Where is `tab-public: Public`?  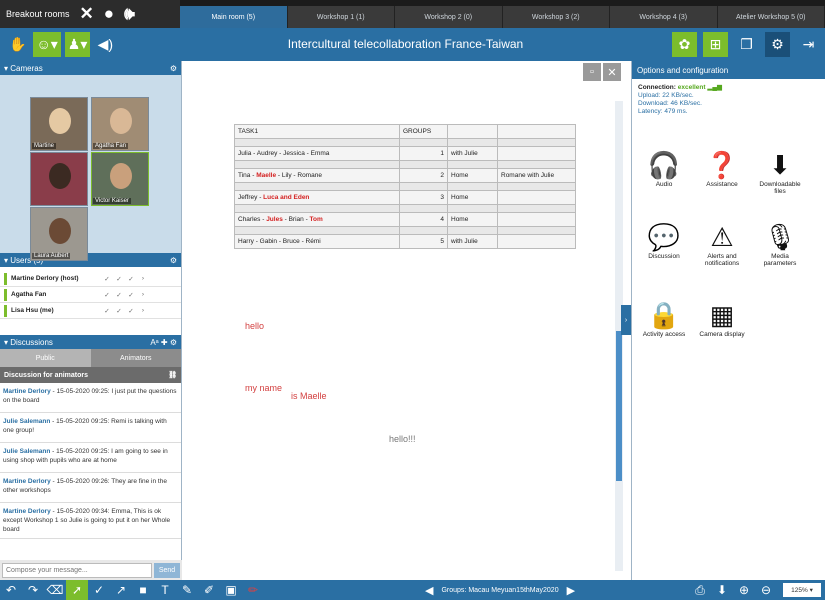 tab-public: Public is located at coordinates (45, 358).